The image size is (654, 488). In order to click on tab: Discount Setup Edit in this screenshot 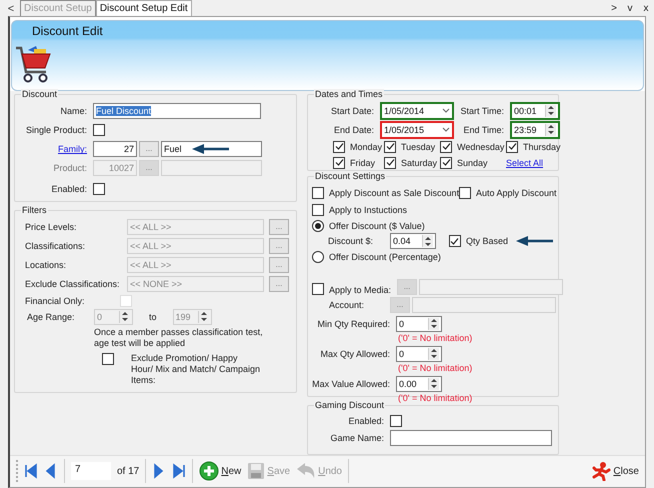, I will do `click(144, 8)`.